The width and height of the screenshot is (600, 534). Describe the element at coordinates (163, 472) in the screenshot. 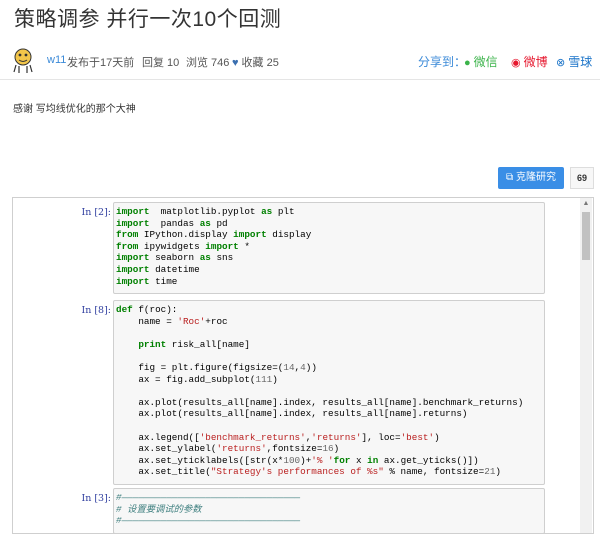

I see `code-token: ax.set_title(` at that location.